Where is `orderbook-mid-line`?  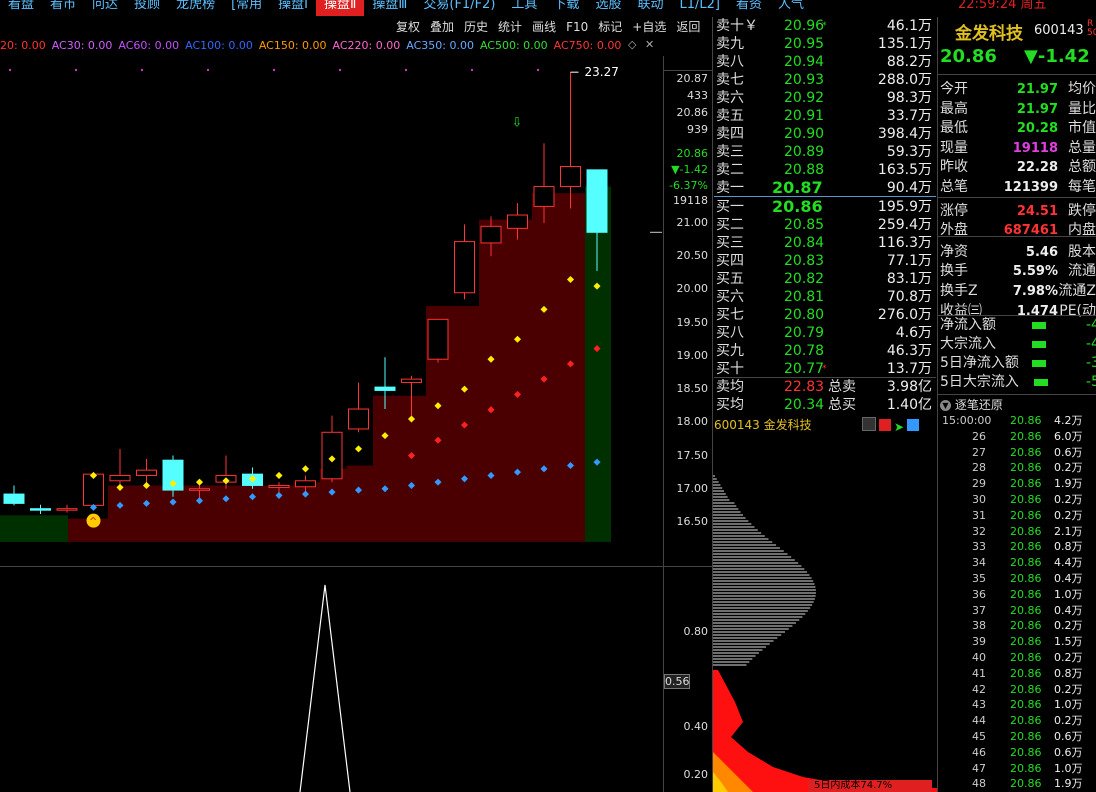 orderbook-mid-line is located at coordinates (825, 196).